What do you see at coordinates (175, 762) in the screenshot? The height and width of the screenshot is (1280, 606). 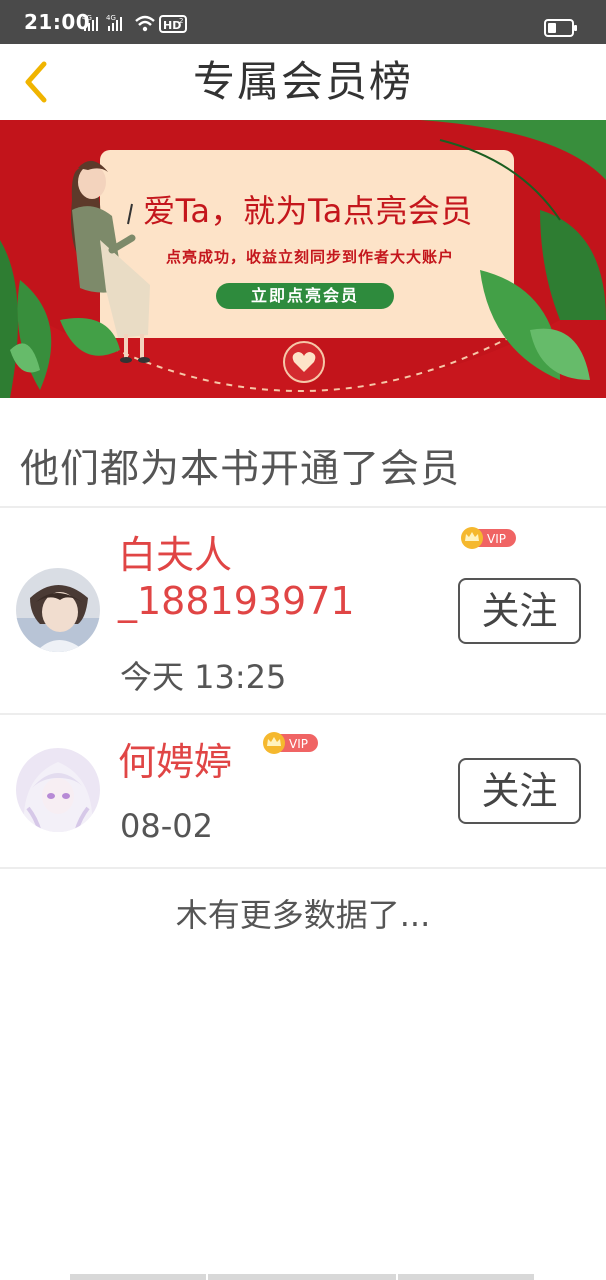 I see `member-name: 何娉婷` at bounding box center [175, 762].